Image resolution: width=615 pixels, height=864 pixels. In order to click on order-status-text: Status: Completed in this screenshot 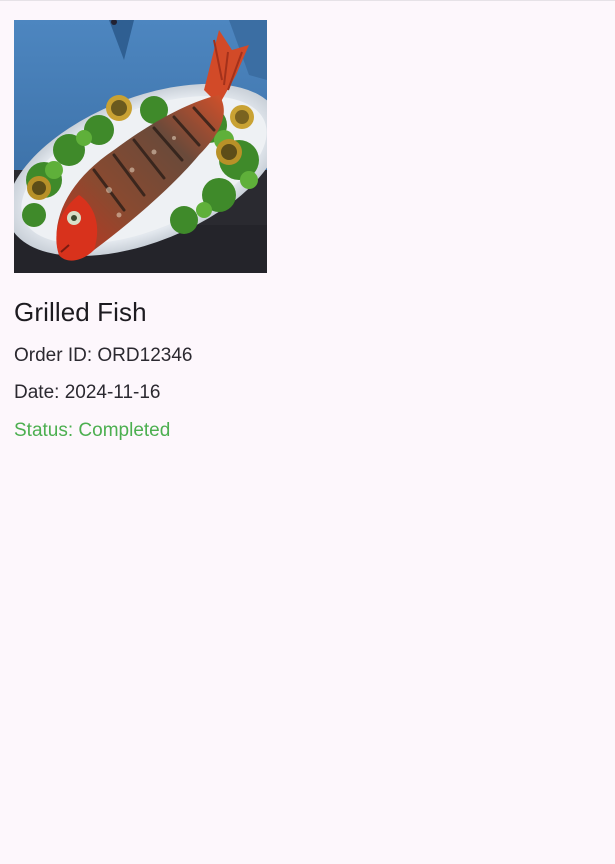, I will do `click(92, 430)`.